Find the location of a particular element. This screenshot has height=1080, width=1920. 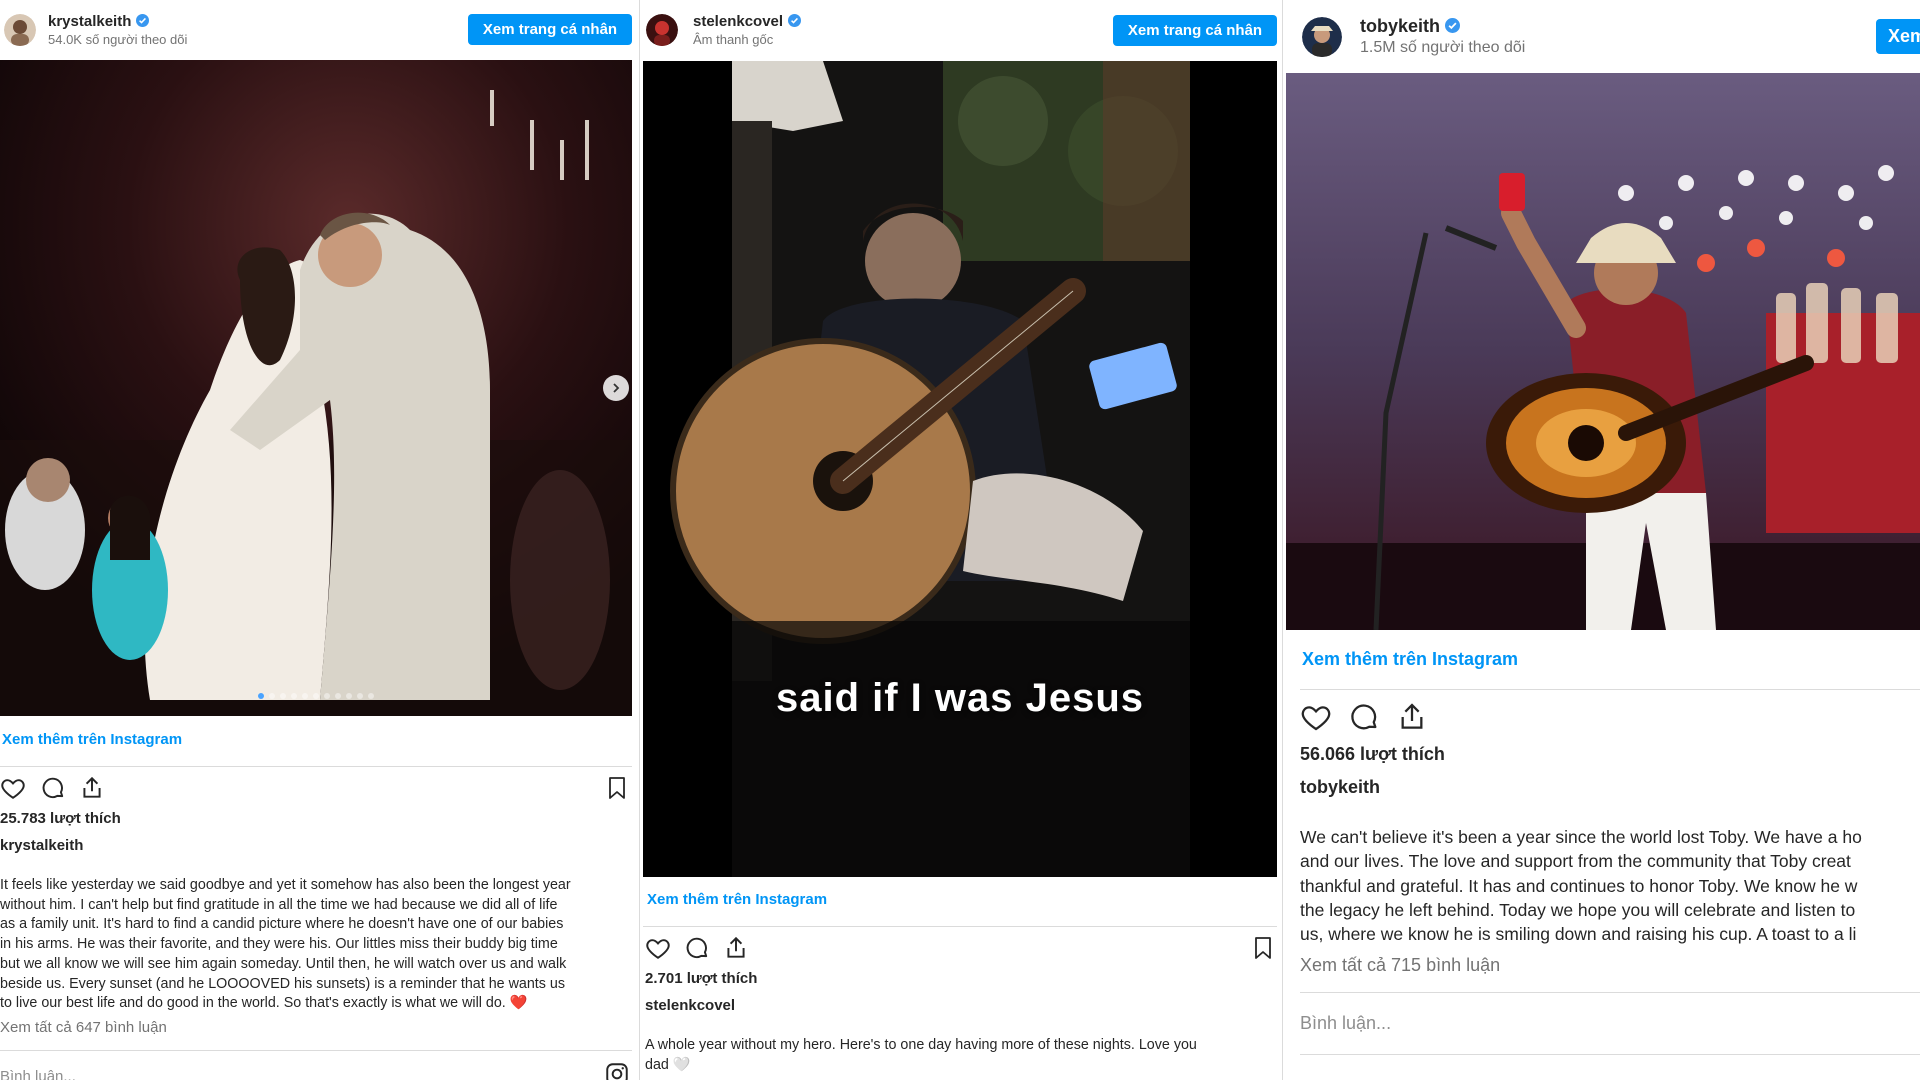

caption-username: krystalkeith is located at coordinates (41, 845).